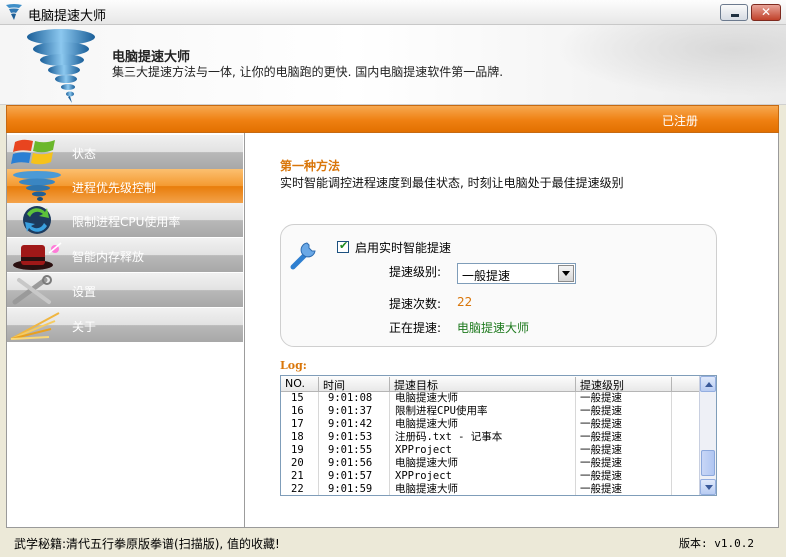 Image resolution: width=786 pixels, height=557 pixels. What do you see at coordinates (415, 328) in the screenshot?
I see `current-label: 正在提速:` at bounding box center [415, 328].